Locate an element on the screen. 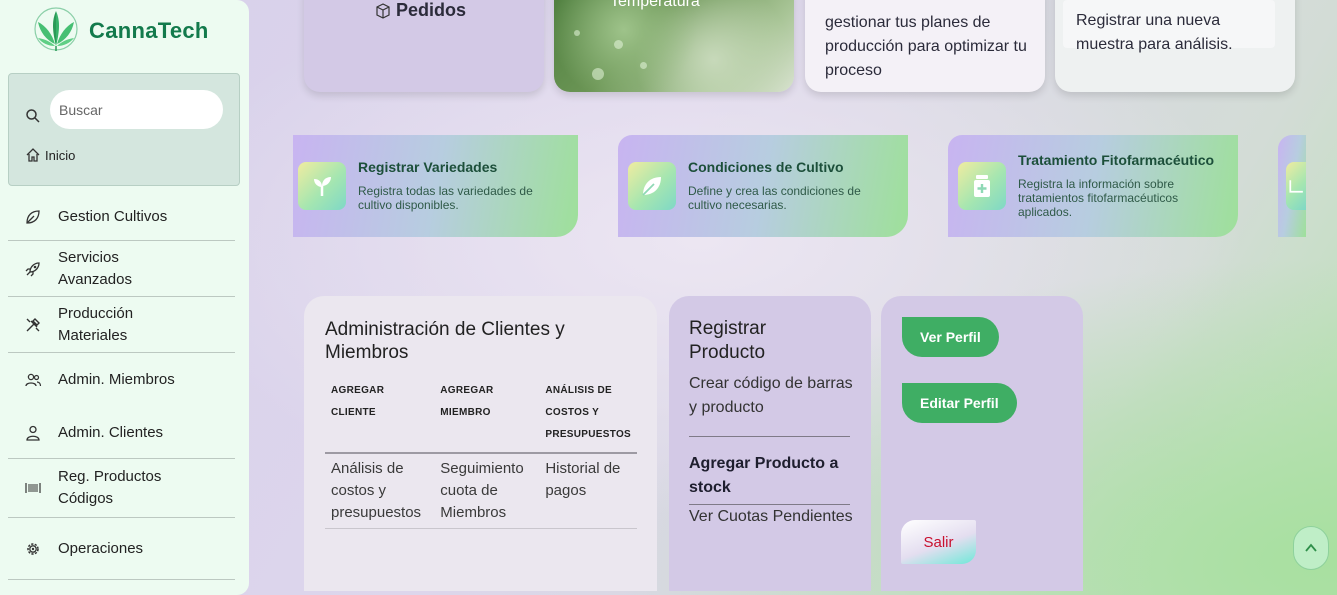 The height and width of the screenshot is (595, 1337). search-icon is located at coordinates (33, 116).